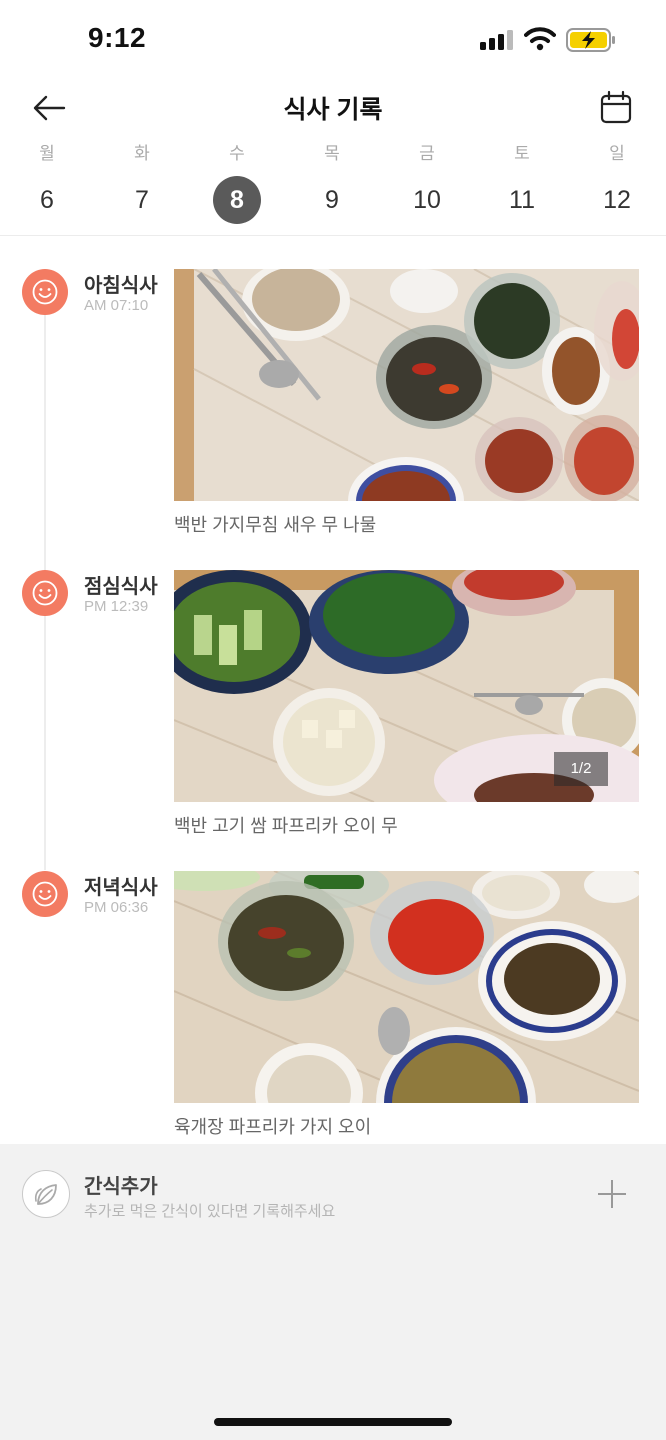 Image resolution: width=666 pixels, height=1440 pixels. What do you see at coordinates (332, 153) in the screenshot?
I see `day-name: 목` at bounding box center [332, 153].